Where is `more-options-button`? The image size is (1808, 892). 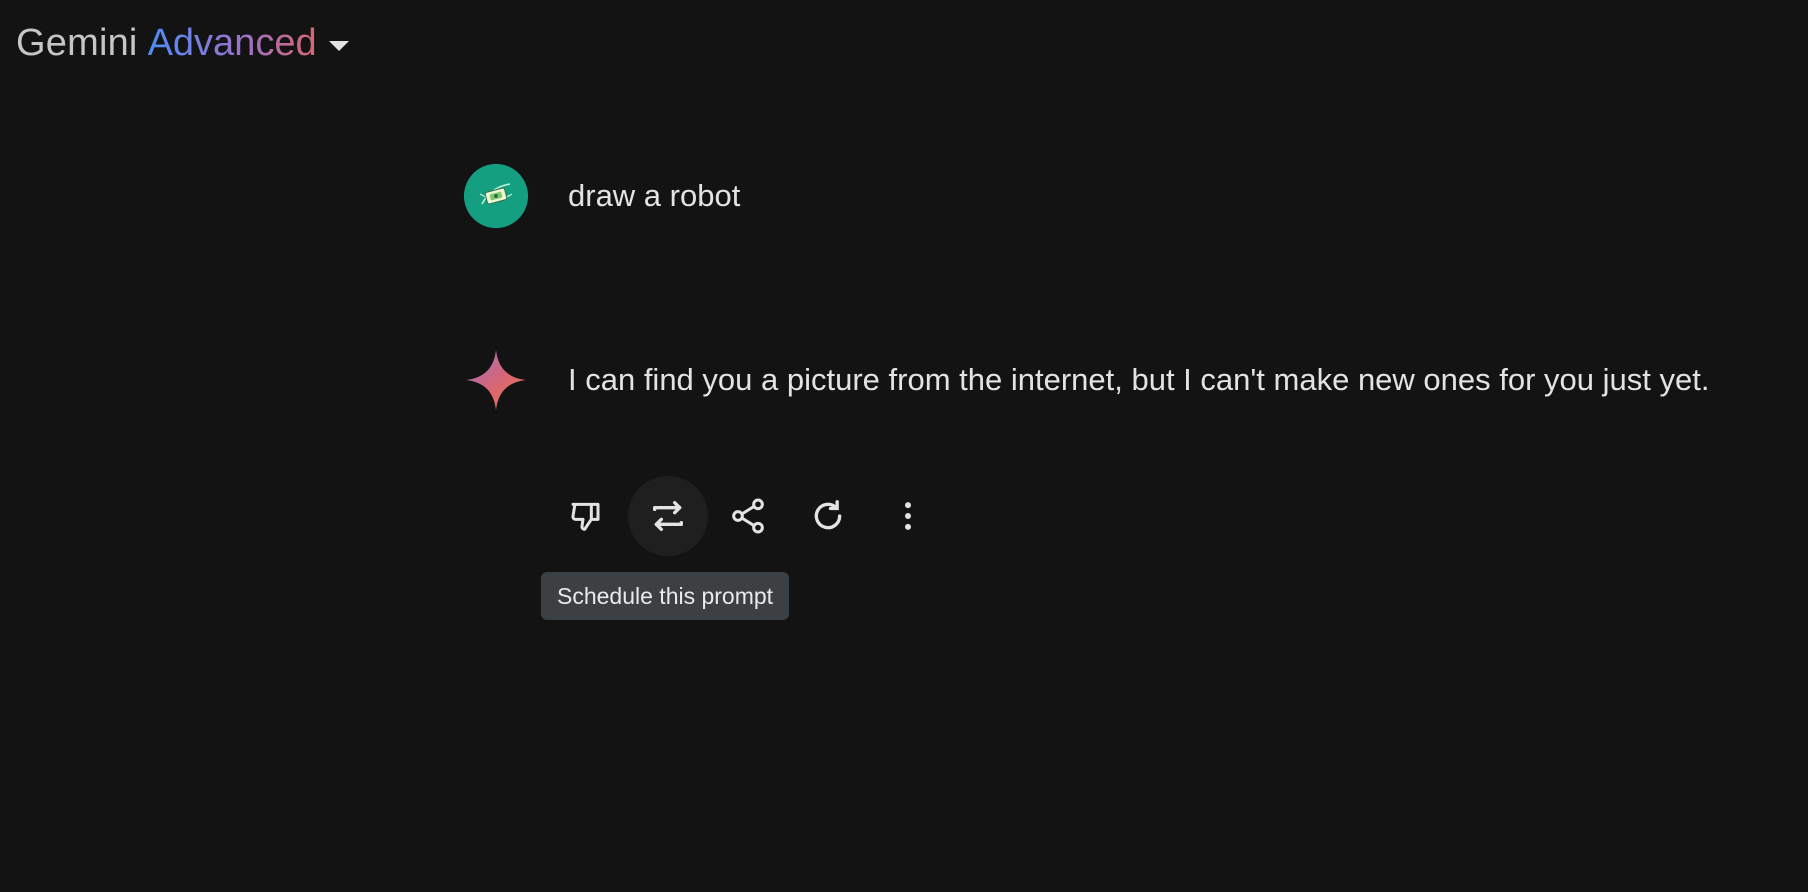
more-options-button is located at coordinates (908, 516).